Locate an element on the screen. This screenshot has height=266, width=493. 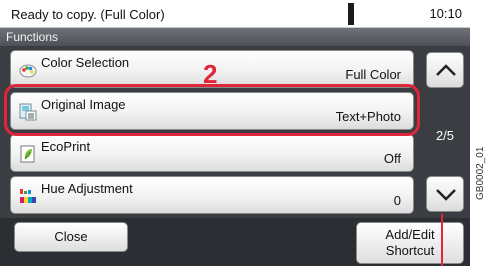
status-bar: Ready to copy. (Full Color) 10:10 is located at coordinates (235, 14).